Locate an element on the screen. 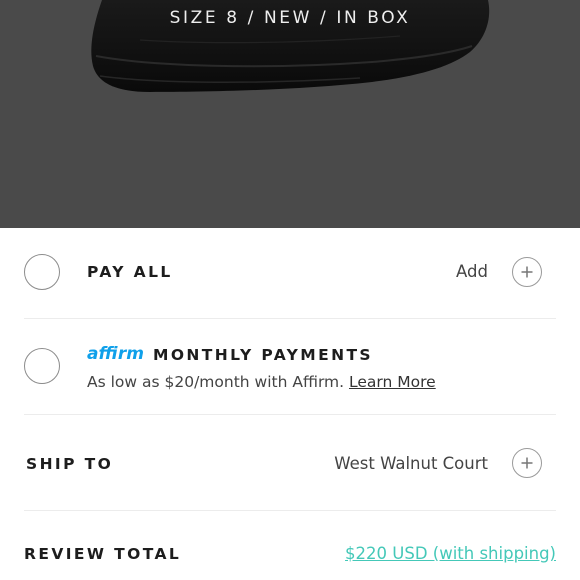  review-total-label: REVIEW TOTAL is located at coordinates (103, 554).